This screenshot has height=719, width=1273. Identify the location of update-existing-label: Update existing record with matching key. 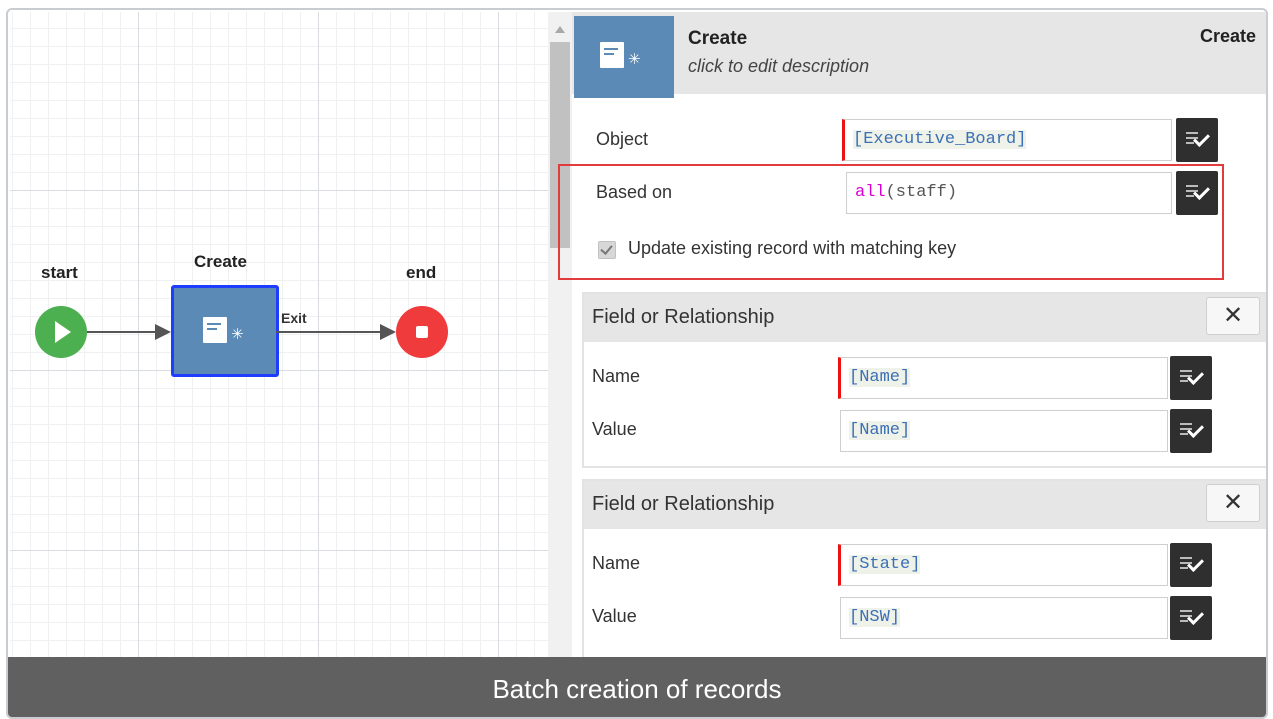
(792, 248).